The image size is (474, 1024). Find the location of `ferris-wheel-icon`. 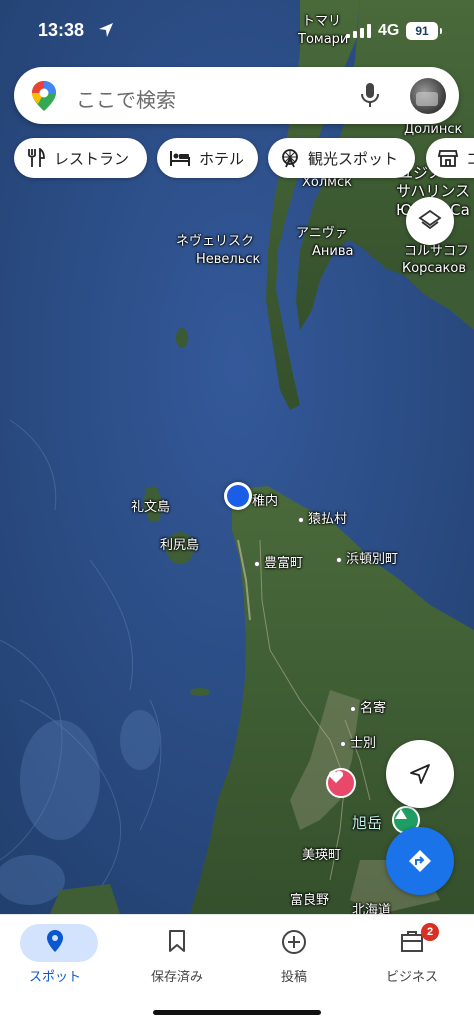

ferris-wheel-icon is located at coordinates (290, 158).